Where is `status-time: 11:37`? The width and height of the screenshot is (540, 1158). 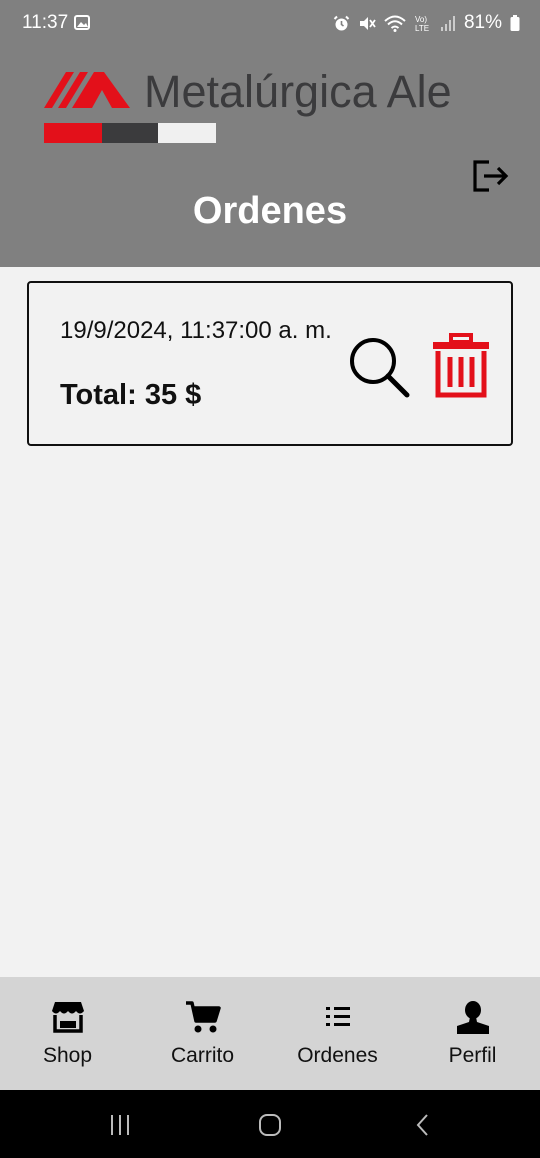 status-time: 11:37 is located at coordinates (45, 22).